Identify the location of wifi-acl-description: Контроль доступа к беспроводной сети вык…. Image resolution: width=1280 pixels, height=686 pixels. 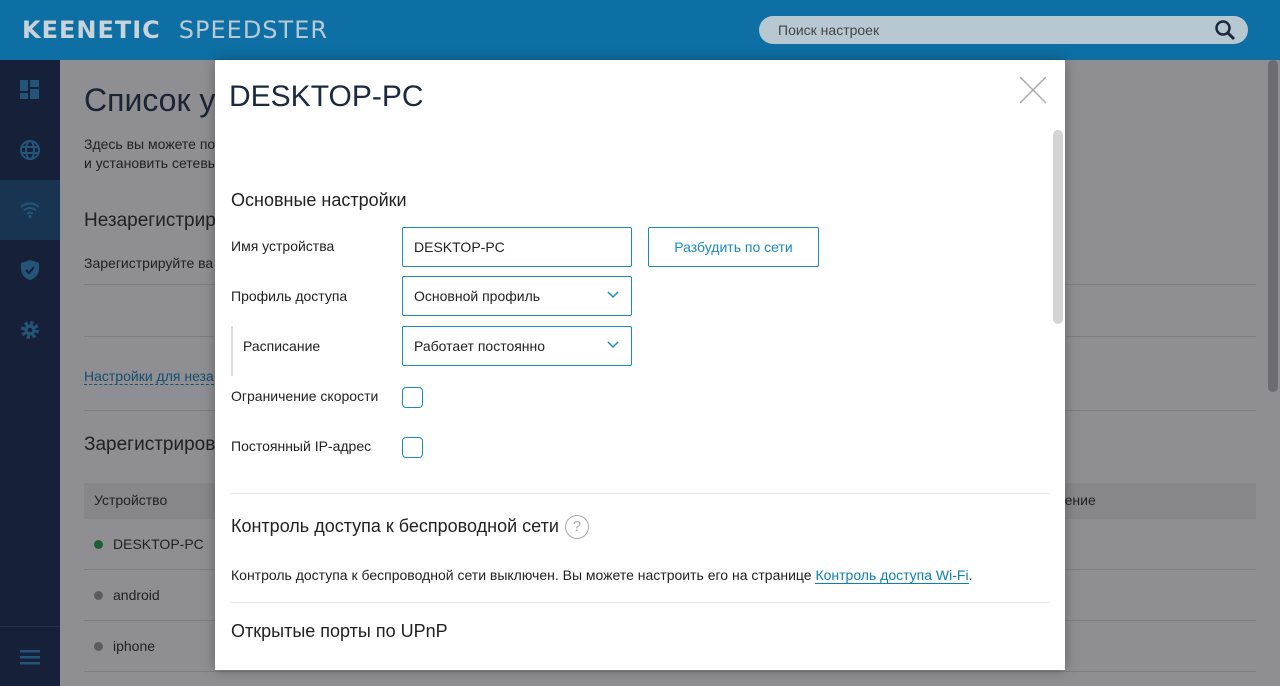
(523, 575).